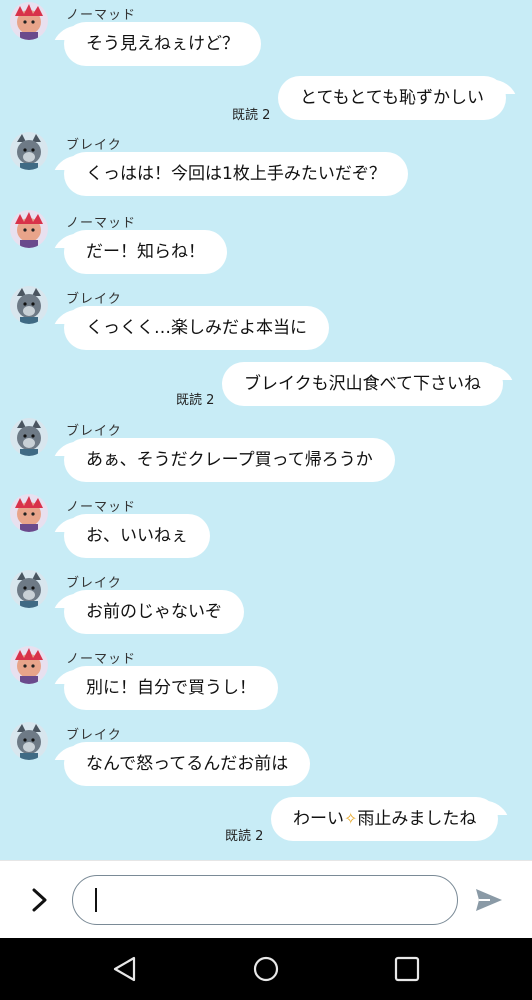 The height and width of the screenshot is (1000, 532). I want to click on sparkle-icon: ✧, so click(351, 818).